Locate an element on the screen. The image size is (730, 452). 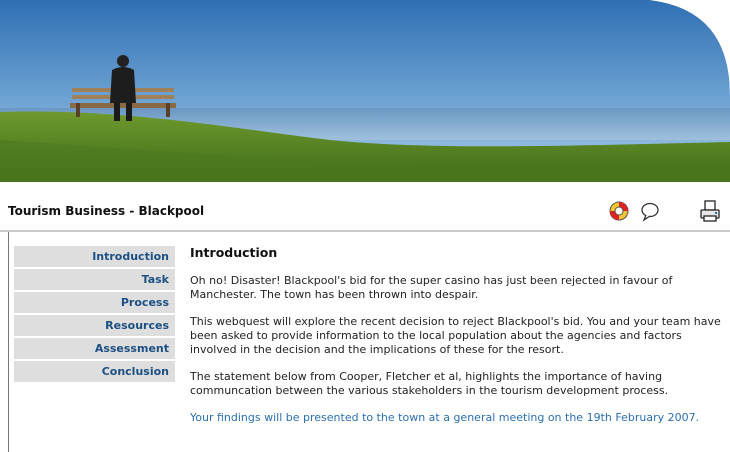
sidebar-item-task: Task is located at coordinates (94, 279).